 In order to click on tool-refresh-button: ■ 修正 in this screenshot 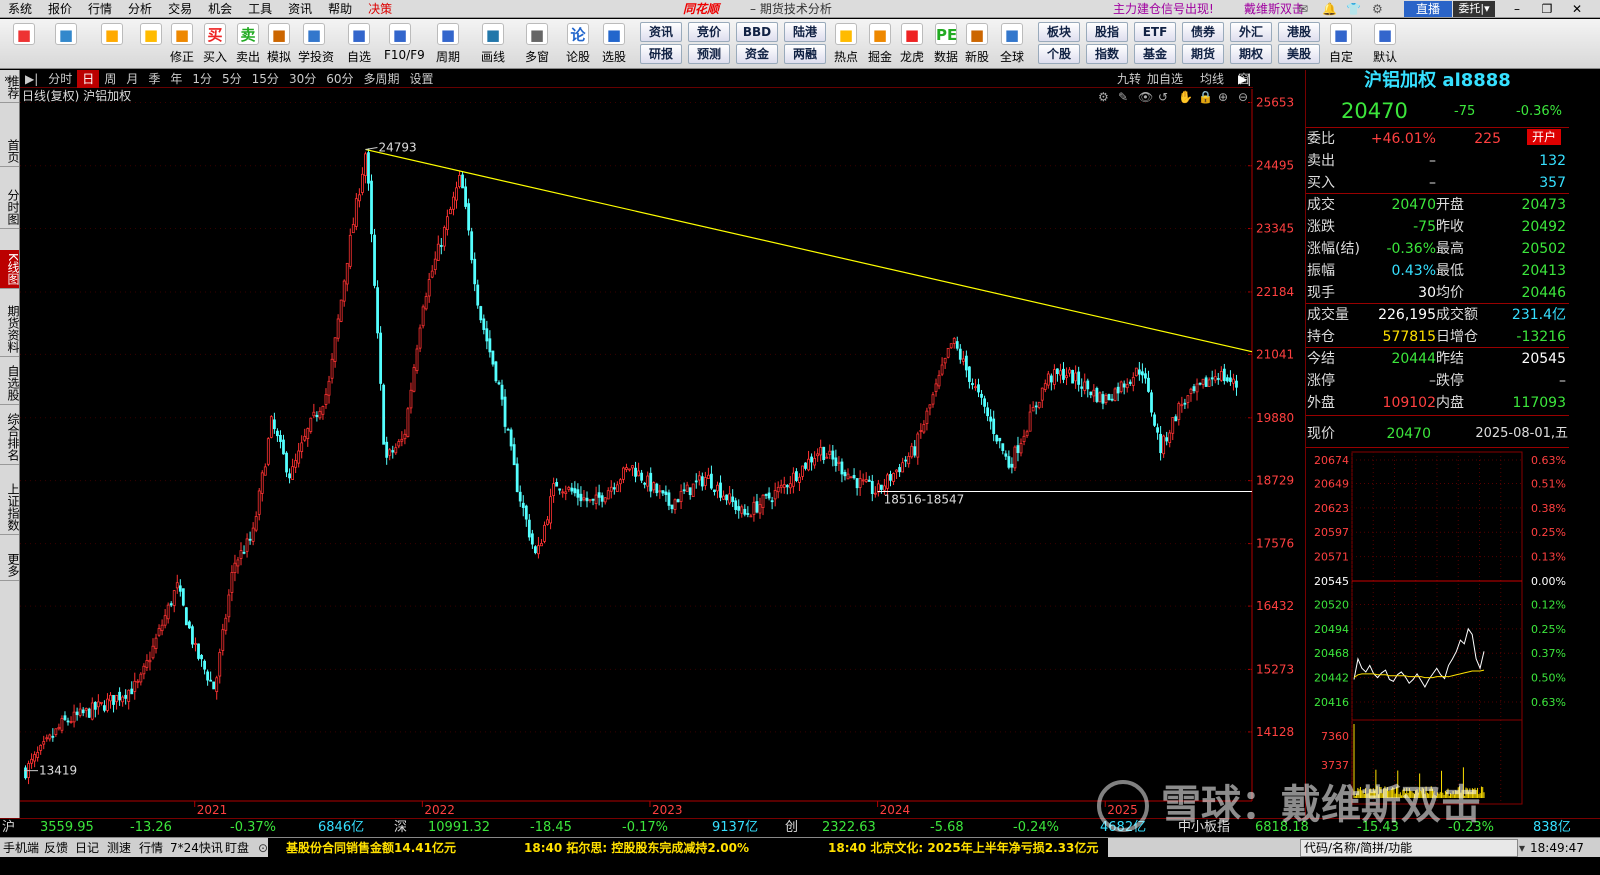, I will do `click(182, 44)`.